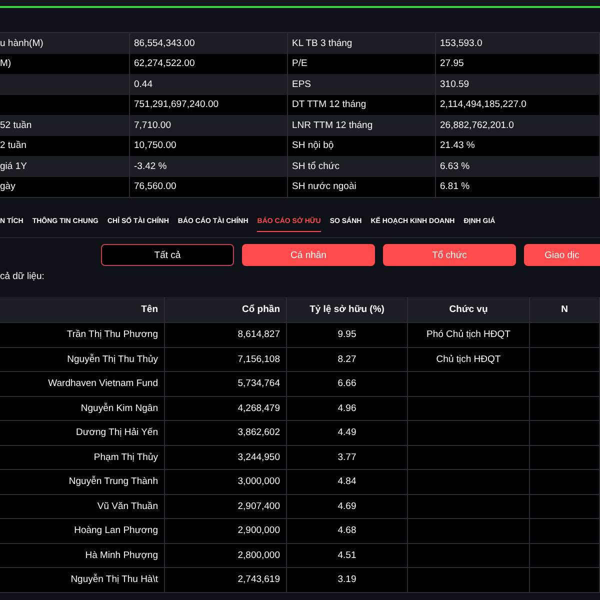 The height and width of the screenshot is (600, 600). Describe the element at coordinates (152, 125) in the screenshot. I see `stat-value: 7,710.00` at that location.